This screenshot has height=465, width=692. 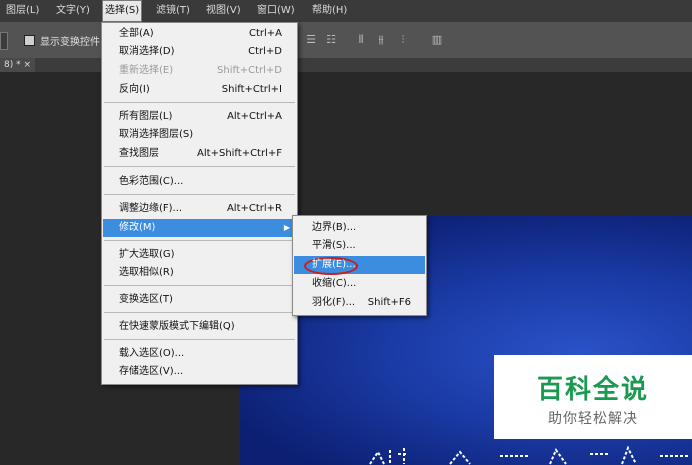 What do you see at coordinates (29, 40) in the screenshot?
I see `show-transform-checkbox` at bounding box center [29, 40].